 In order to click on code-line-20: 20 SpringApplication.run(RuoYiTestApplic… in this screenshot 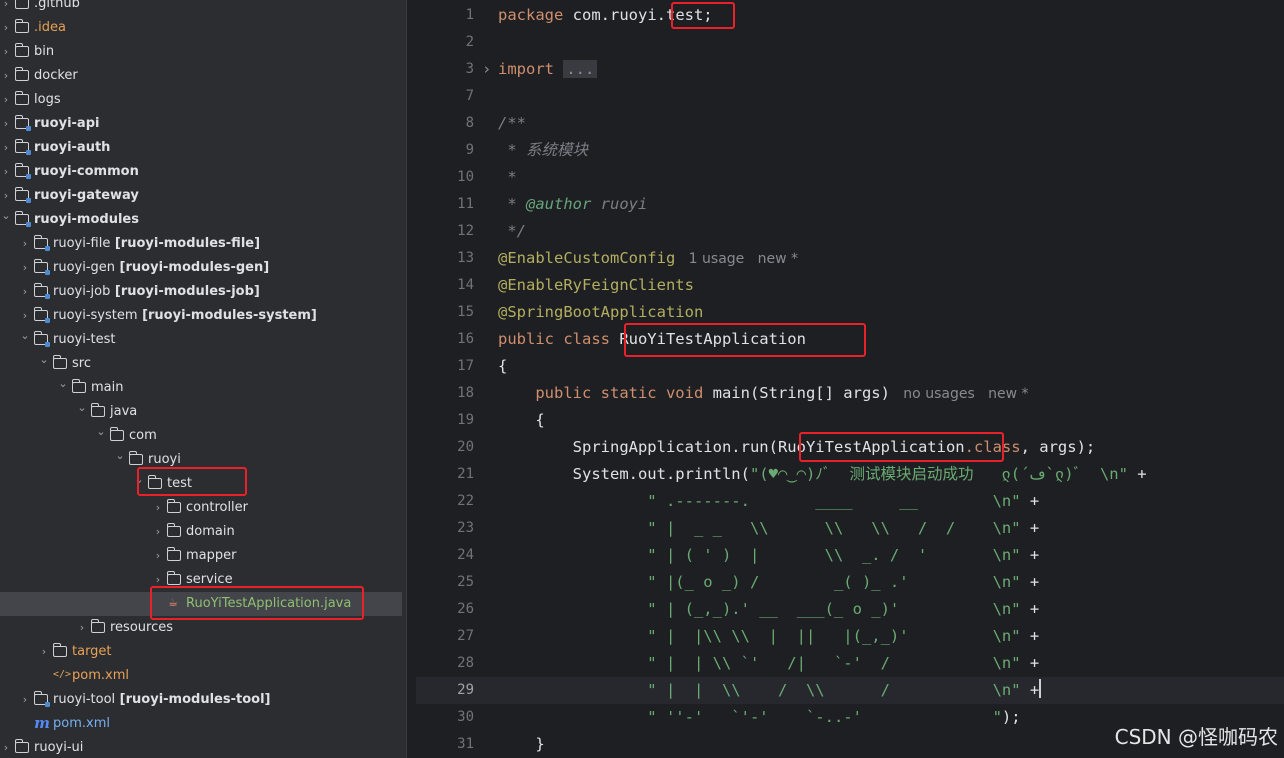, I will do `click(850, 447)`.